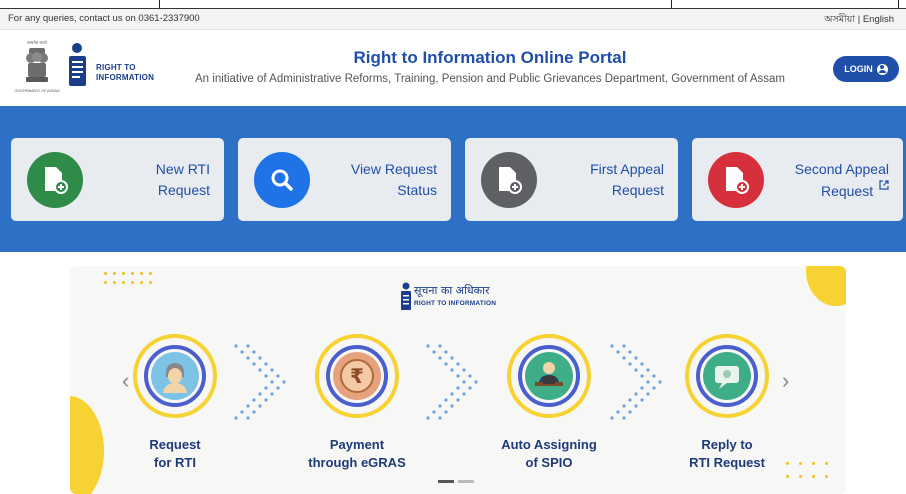 The width and height of the screenshot is (906, 494). What do you see at coordinates (36, 91) in the screenshot?
I see `svg-text: GOVERNMENT OF ASSAM` at bounding box center [36, 91].